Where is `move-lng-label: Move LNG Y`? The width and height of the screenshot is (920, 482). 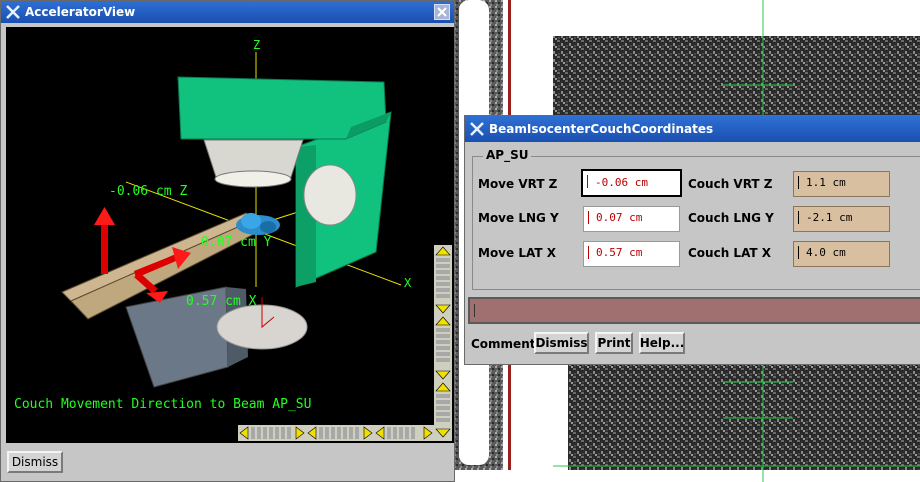
move-lng-label: Move LNG Y is located at coordinates (518, 218).